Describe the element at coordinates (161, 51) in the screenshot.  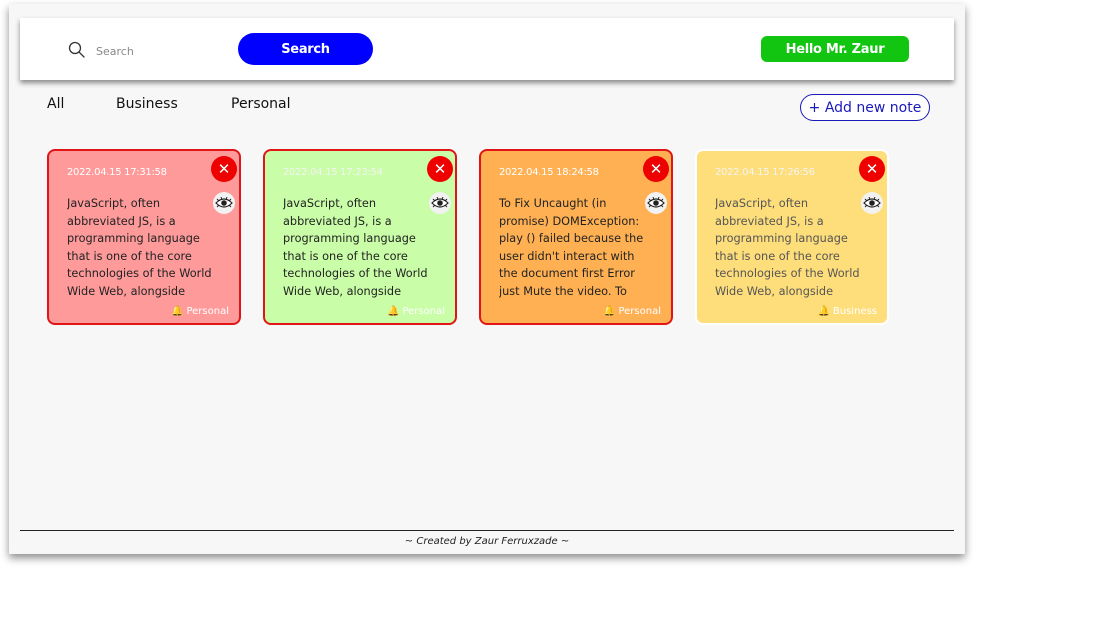
I see `search-input` at that location.